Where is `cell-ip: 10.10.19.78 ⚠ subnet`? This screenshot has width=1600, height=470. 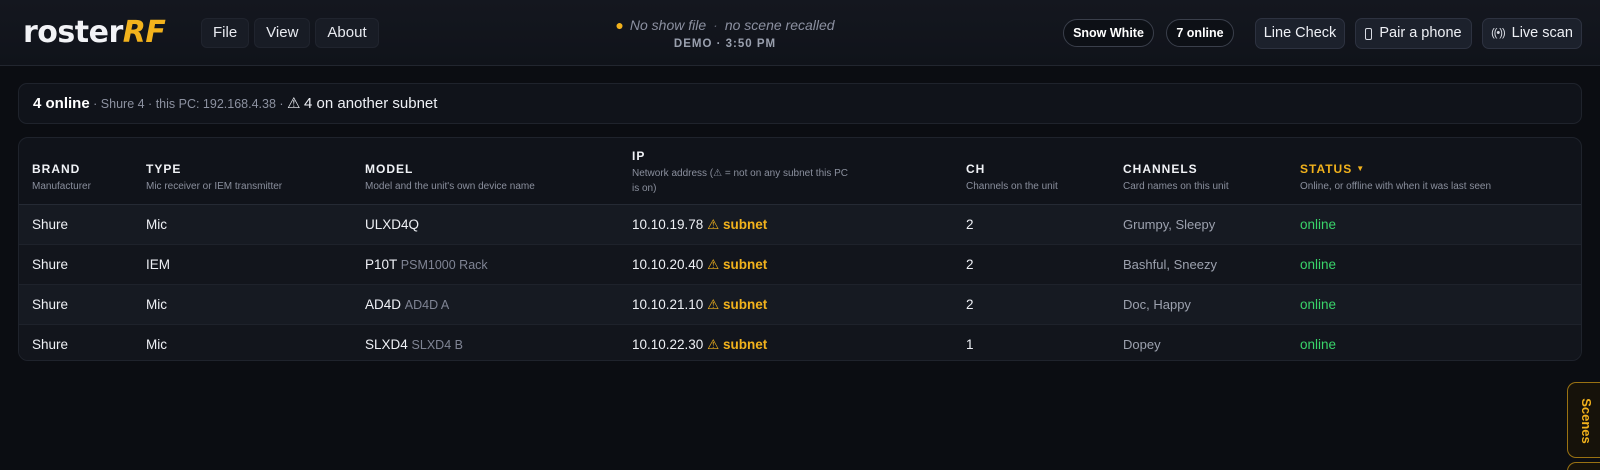 cell-ip: 10.10.19.78 ⚠ subnet is located at coordinates (699, 224).